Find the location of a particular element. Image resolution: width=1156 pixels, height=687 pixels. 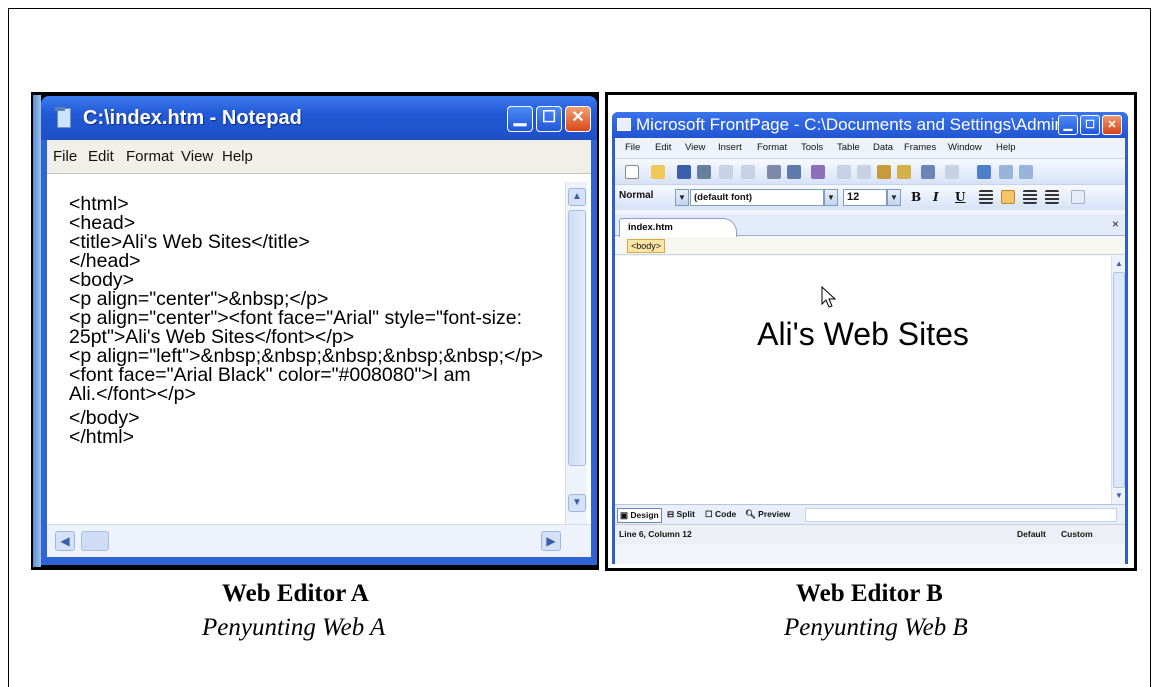

copy-icon is located at coordinates (864, 172).